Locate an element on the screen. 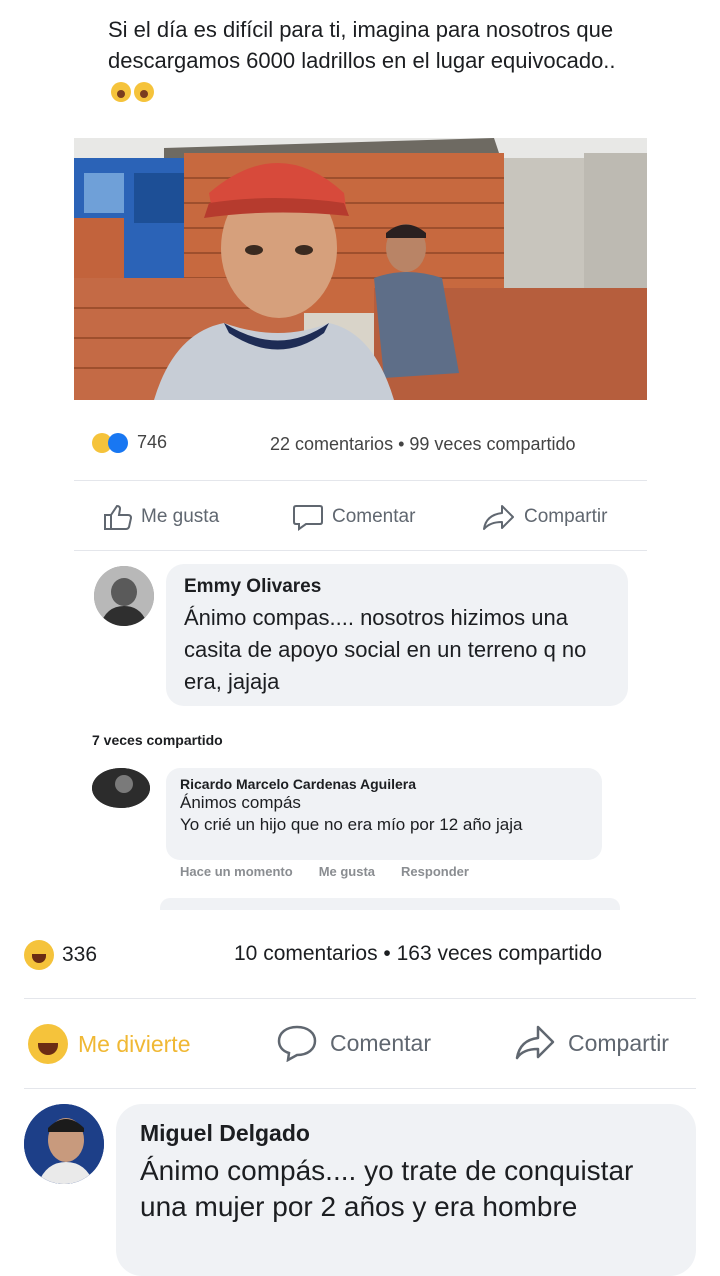  comment-like-link: Me gusta is located at coordinates (347, 871).